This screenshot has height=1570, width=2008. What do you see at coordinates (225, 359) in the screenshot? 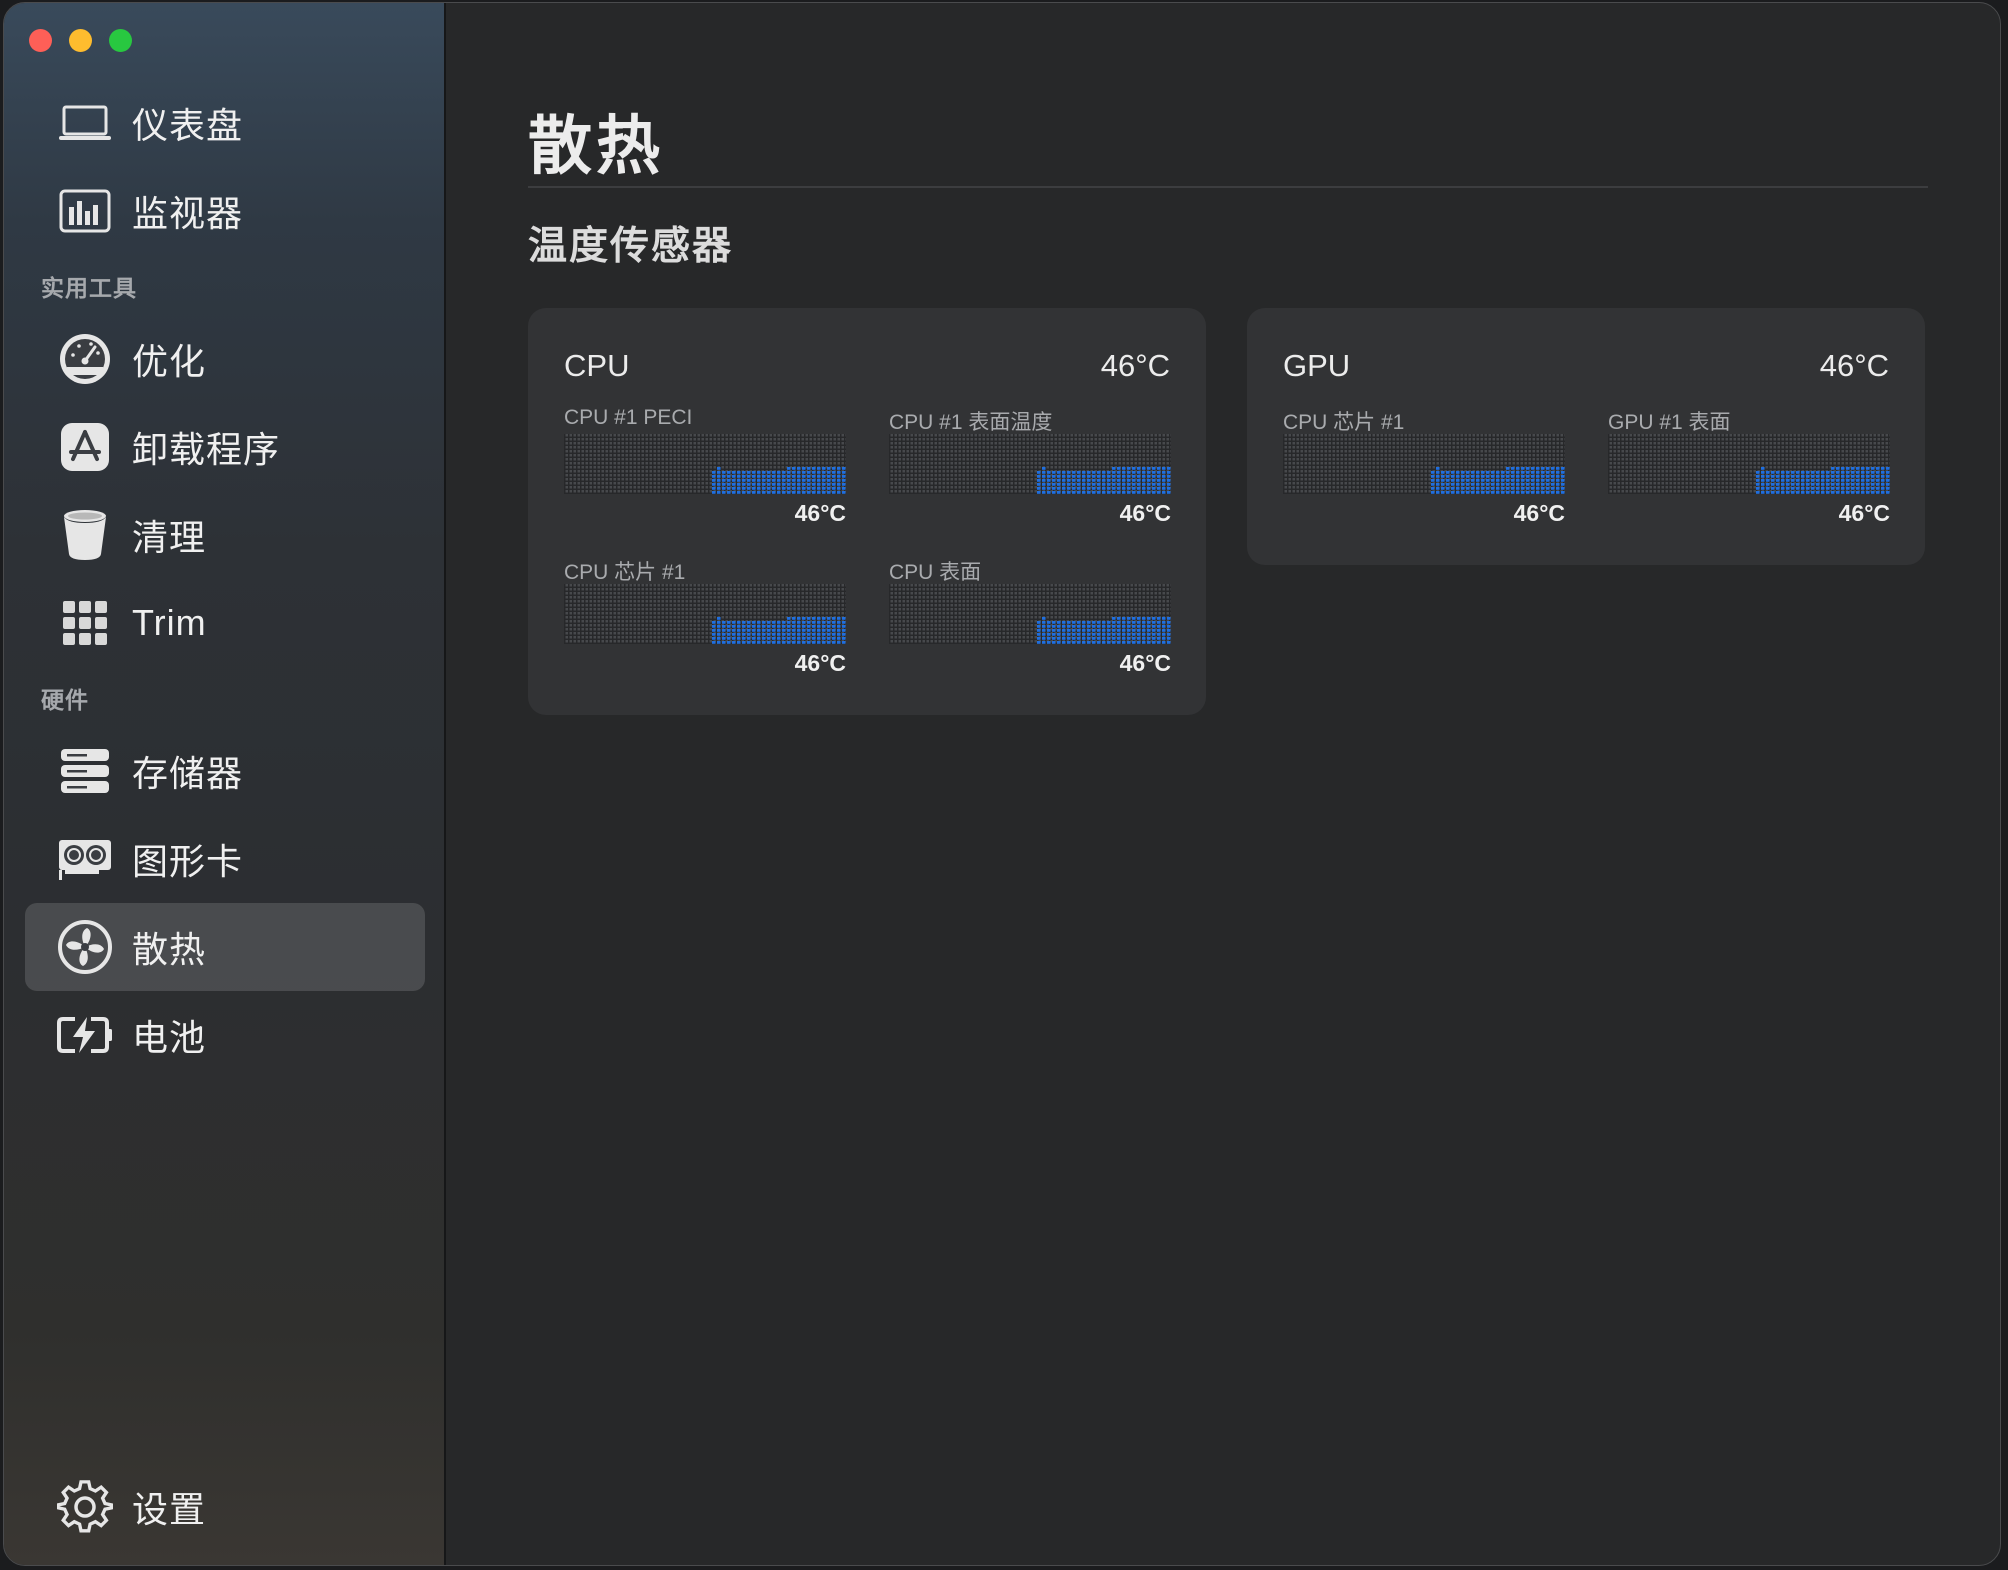
I see `sidebar-item-optimize: 优化` at bounding box center [225, 359].